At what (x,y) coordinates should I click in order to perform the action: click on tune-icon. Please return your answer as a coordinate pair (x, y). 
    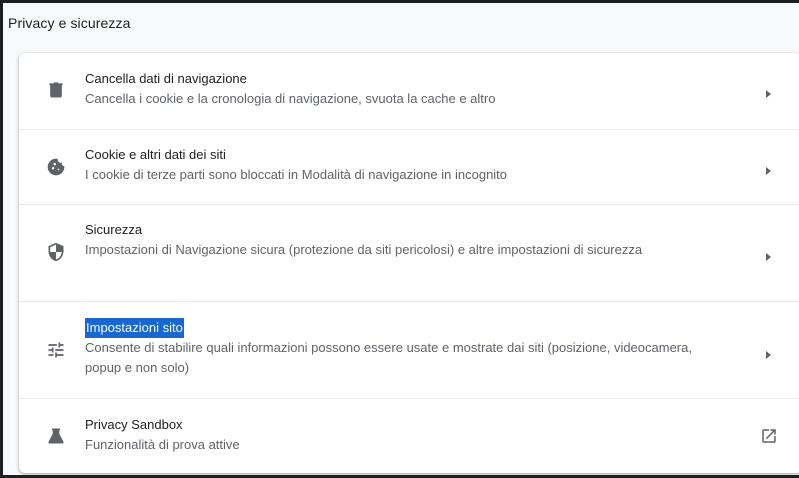
    Looking at the image, I should click on (56, 350).